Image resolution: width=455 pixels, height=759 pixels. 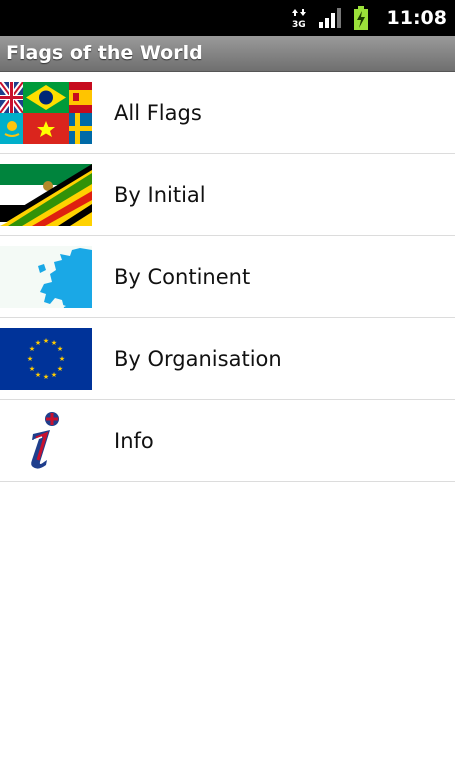 What do you see at coordinates (46, 276) in the screenshot?
I see `europe-map-icon` at bounding box center [46, 276].